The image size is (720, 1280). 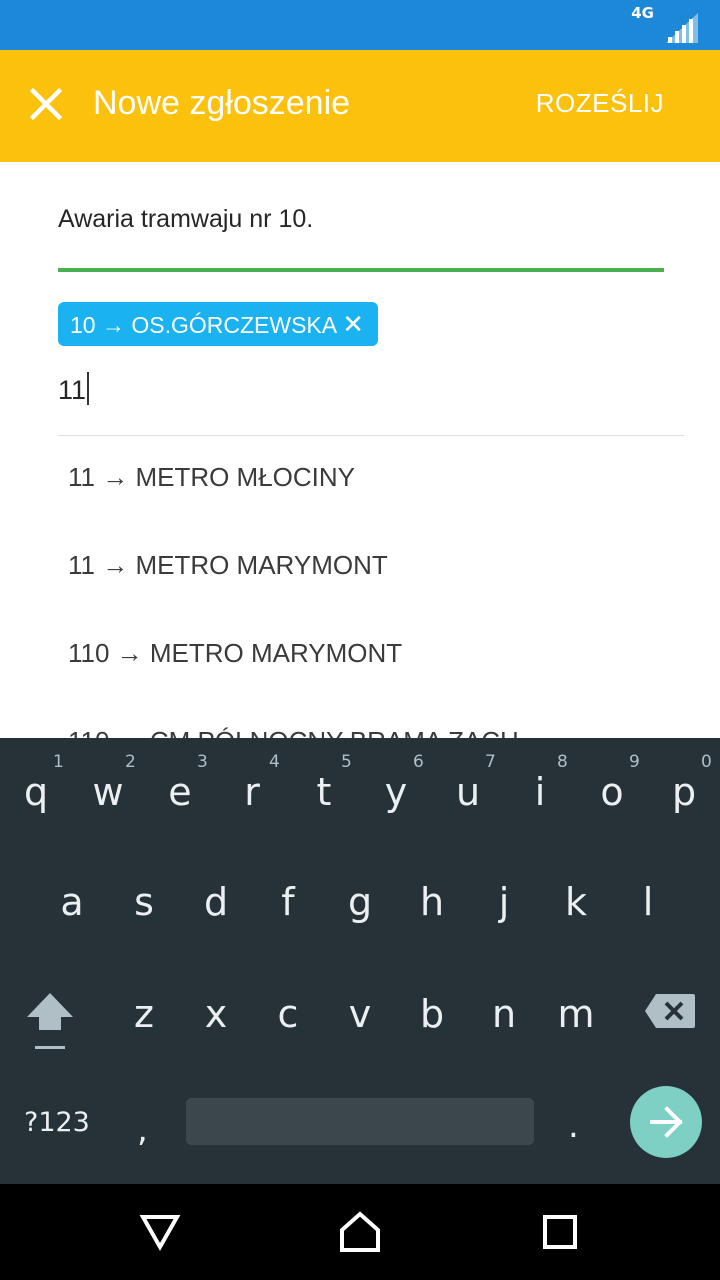 What do you see at coordinates (418, 762) in the screenshot?
I see `key-hint: 6` at bounding box center [418, 762].